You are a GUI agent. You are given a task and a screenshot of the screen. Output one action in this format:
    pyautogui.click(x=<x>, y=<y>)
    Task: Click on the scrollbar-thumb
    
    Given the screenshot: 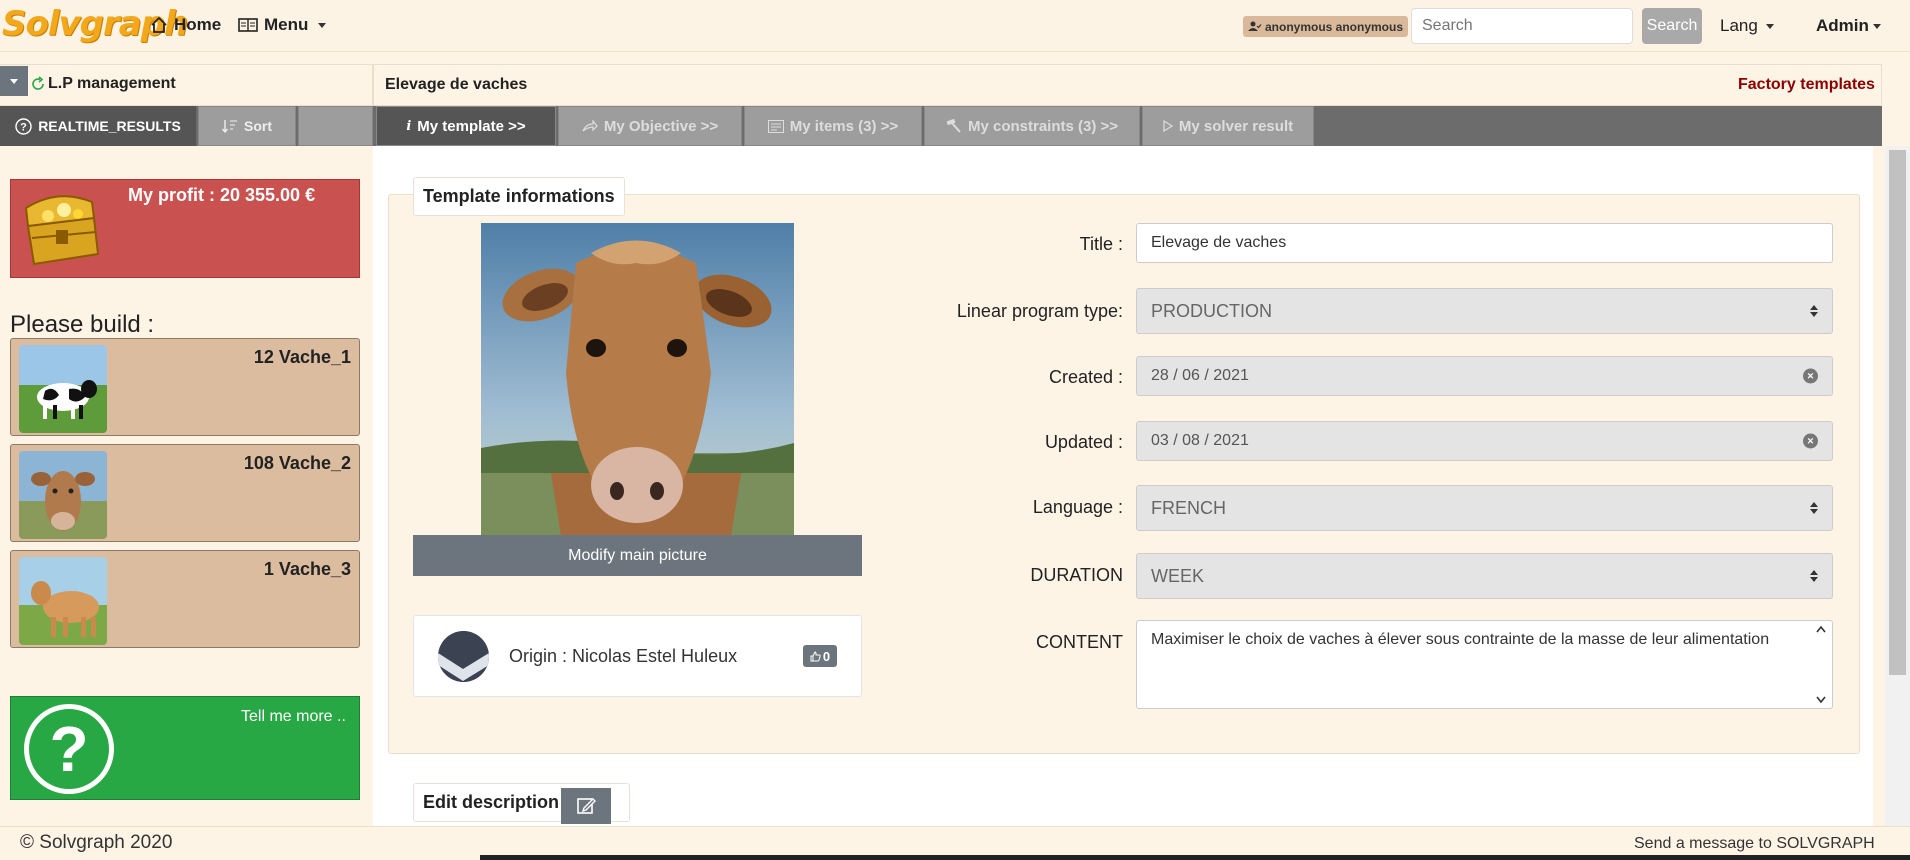 What is the action you would take?
    pyautogui.click(x=1897, y=412)
    